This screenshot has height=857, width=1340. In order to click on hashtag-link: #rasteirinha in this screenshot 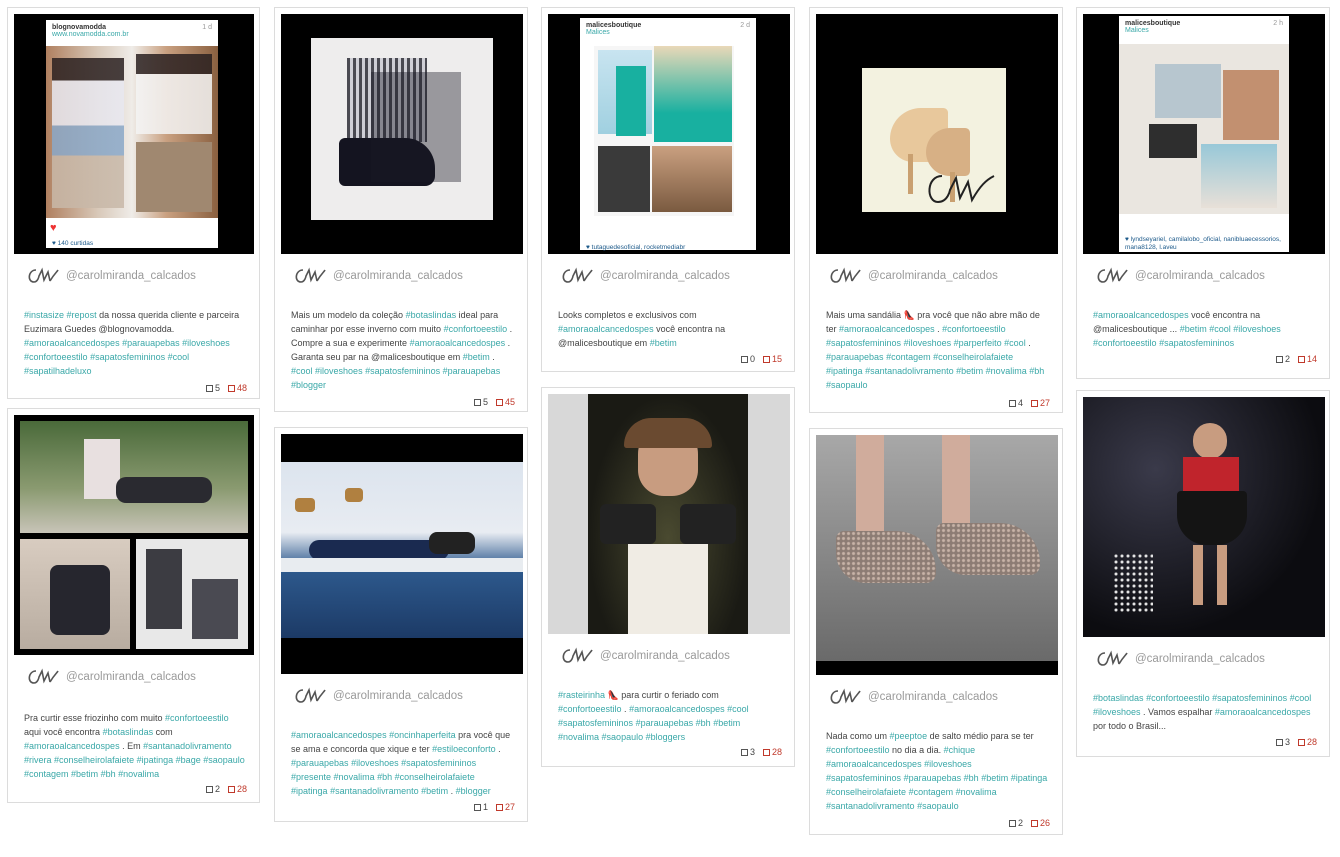, I will do `click(581, 695)`.